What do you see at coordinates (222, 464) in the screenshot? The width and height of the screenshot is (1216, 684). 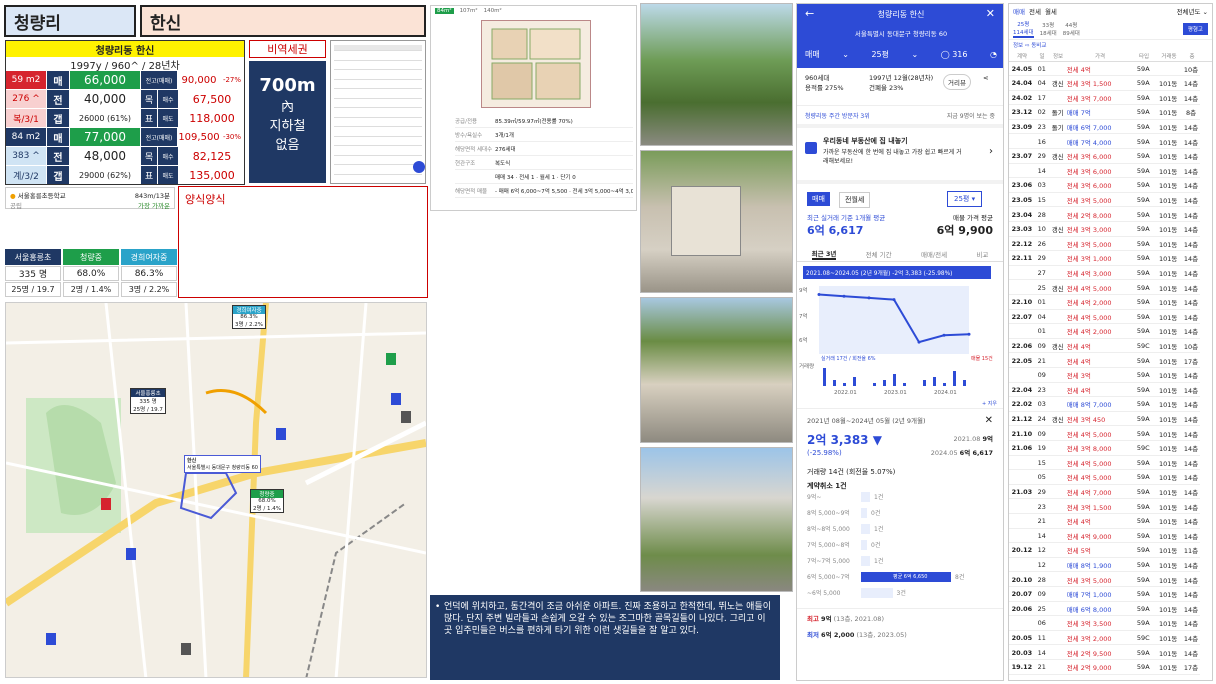 I see `map-apt-label: 한신 서울특별시 동대문구 청량리동 60` at bounding box center [222, 464].